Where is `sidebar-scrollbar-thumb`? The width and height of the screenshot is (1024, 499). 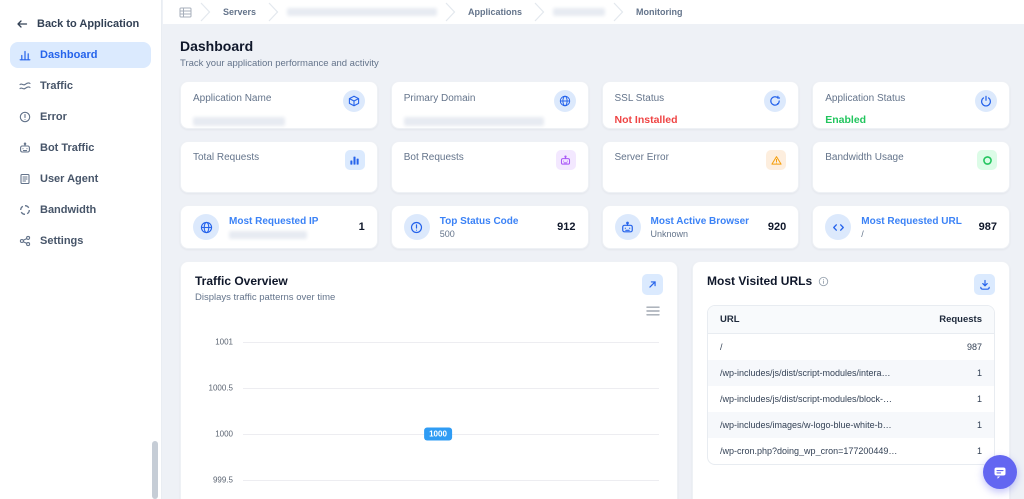
sidebar-scrollbar-thumb is located at coordinates (155, 470).